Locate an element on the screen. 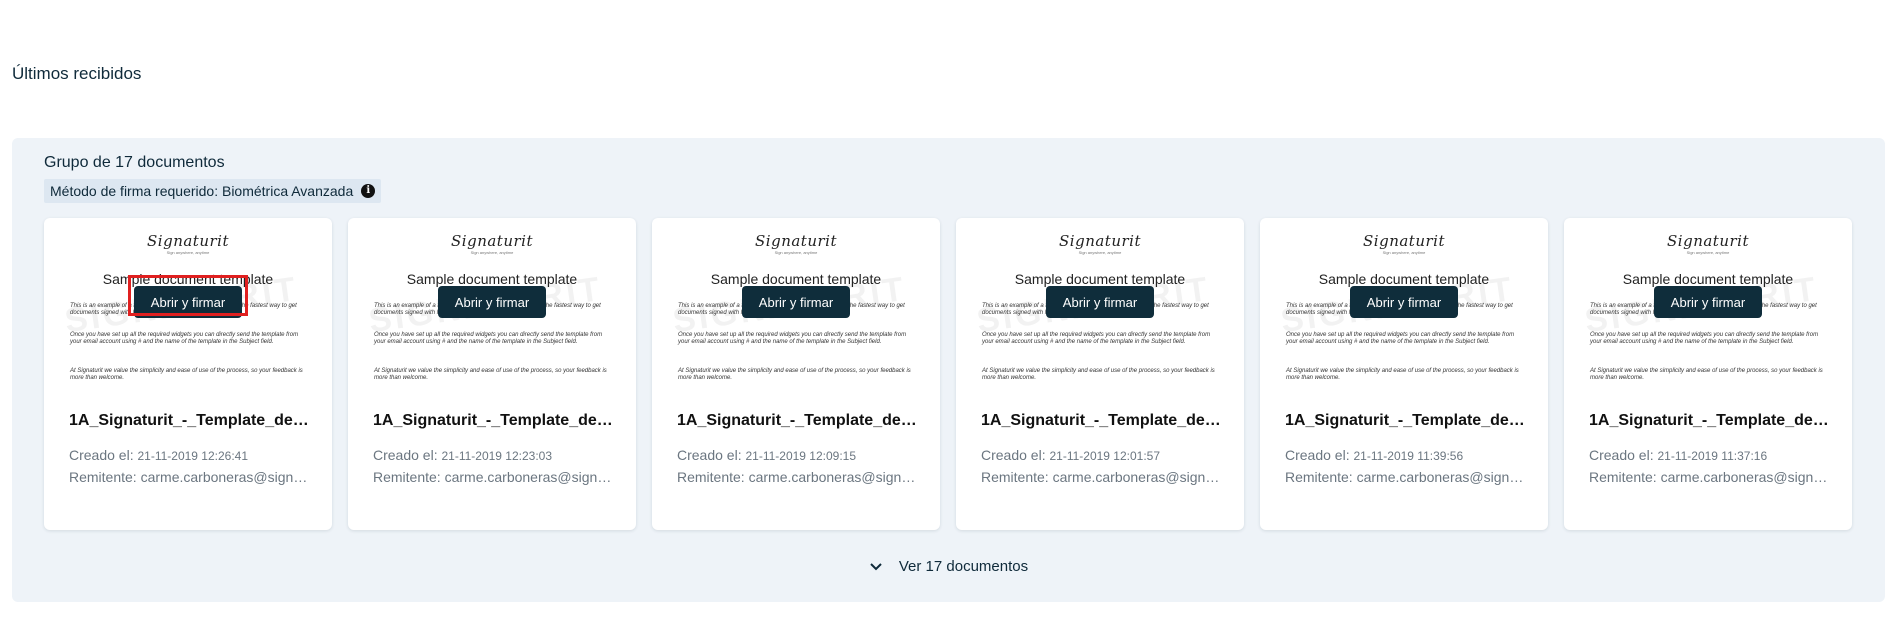  created-date: Creado el: 21-11-2019 11:37:16 is located at coordinates (1710, 455).